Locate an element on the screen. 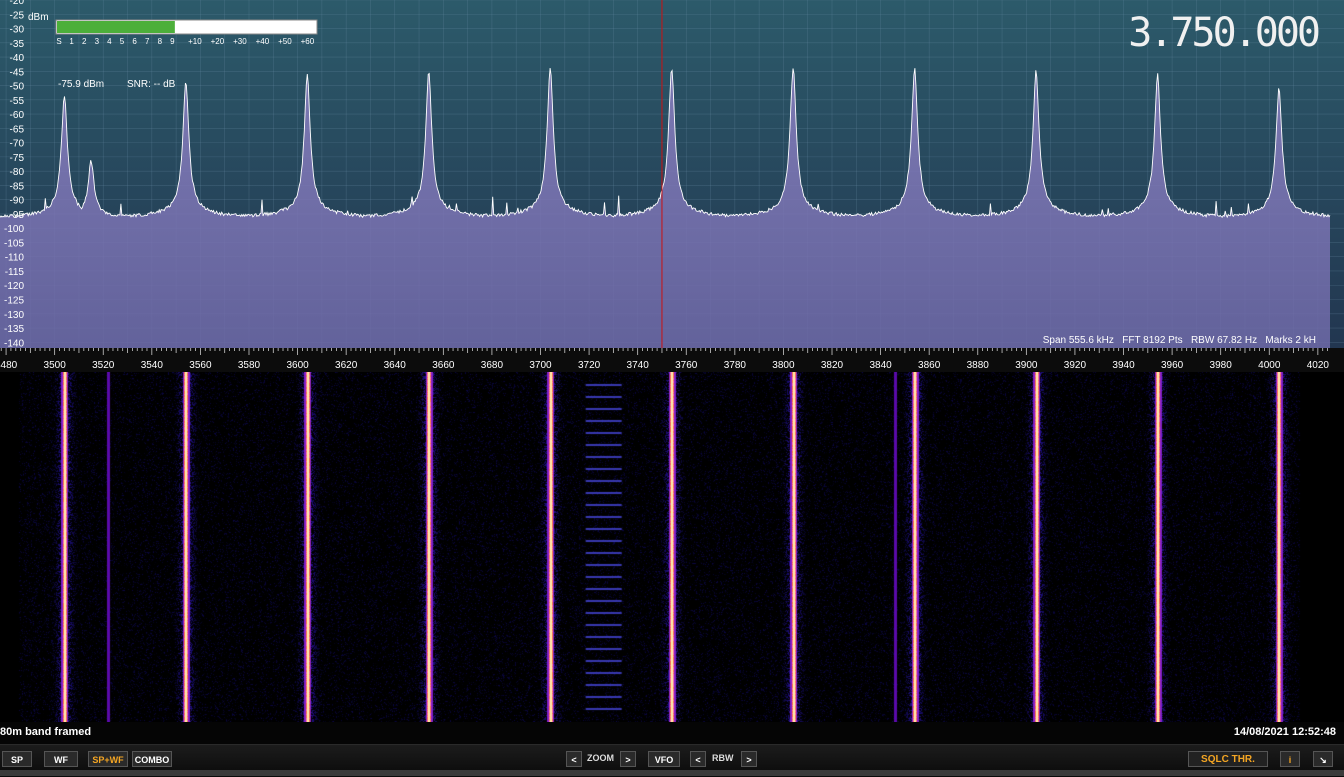  snr-readout: SNR: -- dB is located at coordinates (151, 84).